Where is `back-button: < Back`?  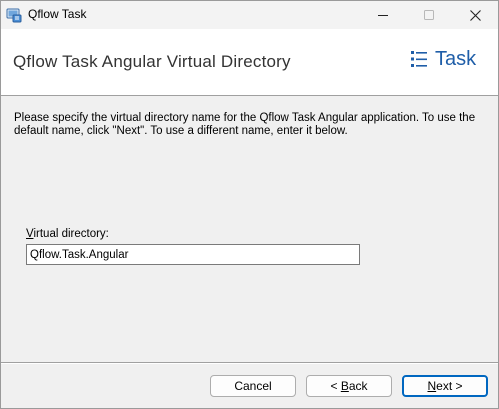 back-button: < Back is located at coordinates (349, 386).